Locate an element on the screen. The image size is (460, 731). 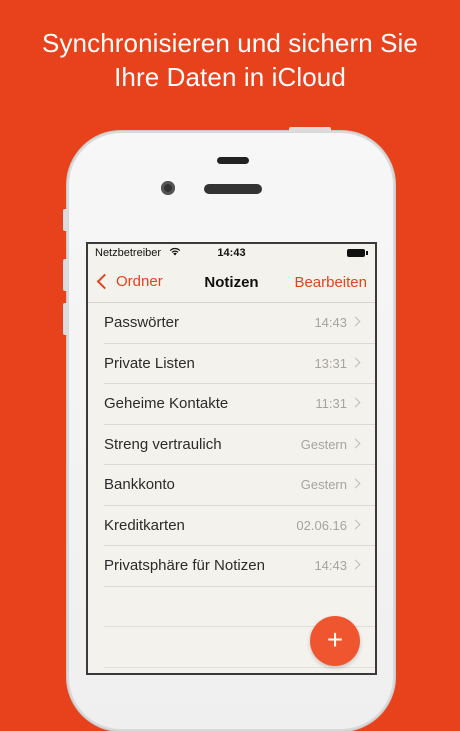
navigation-bar: Ordner Notizen Bearbeiten is located at coordinates (231, 283).